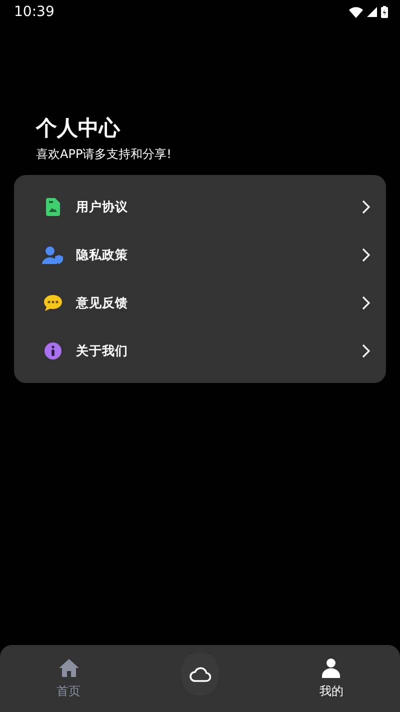 The height and width of the screenshot is (712, 400). Describe the element at coordinates (200, 351) in the screenshot. I see `menu-item: 关于我们` at that location.